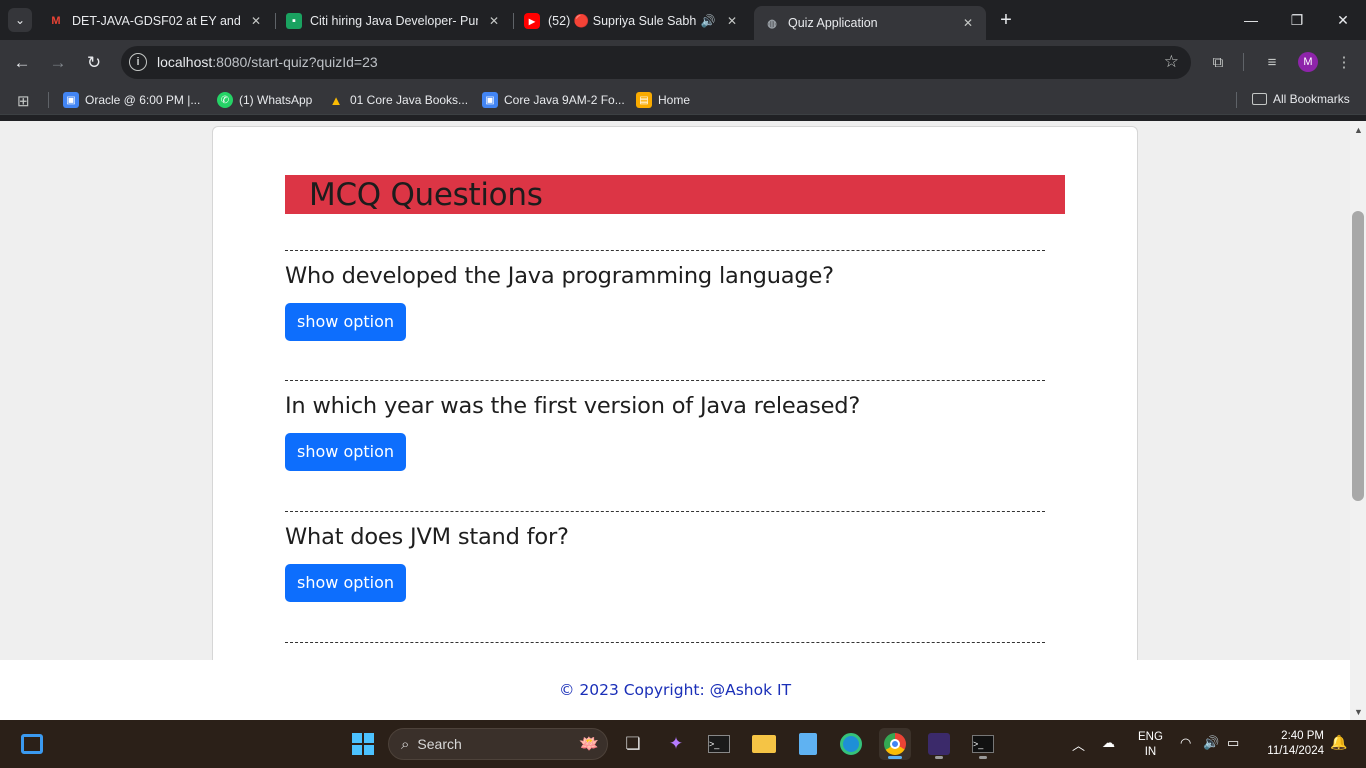  I want to click on extensions-icon: ⧉, so click(1218, 62).